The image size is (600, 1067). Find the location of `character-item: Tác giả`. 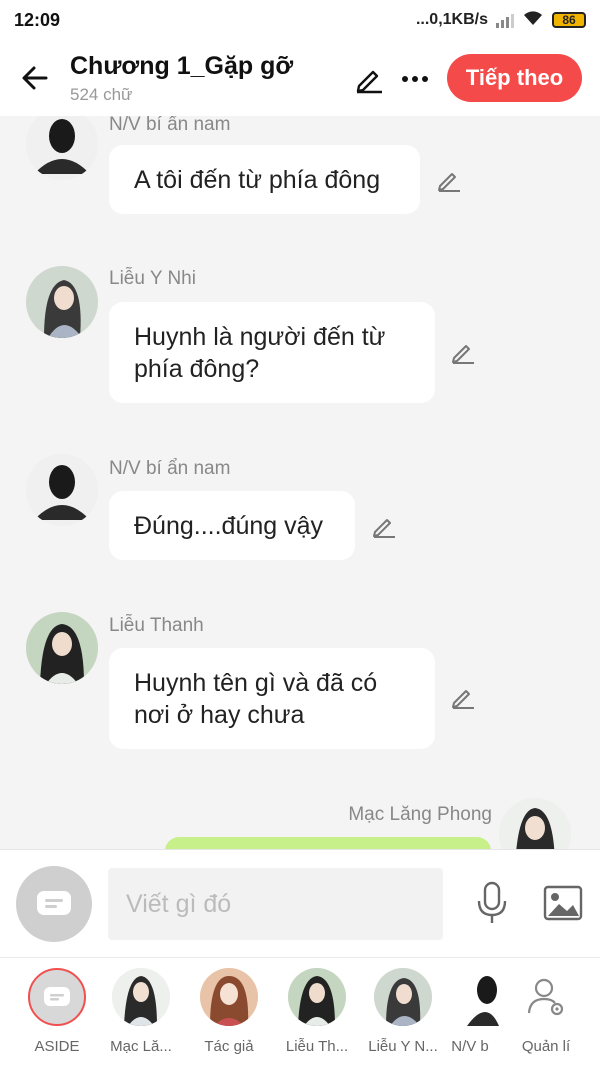

character-item: Tác giả is located at coordinates (229, 1016).